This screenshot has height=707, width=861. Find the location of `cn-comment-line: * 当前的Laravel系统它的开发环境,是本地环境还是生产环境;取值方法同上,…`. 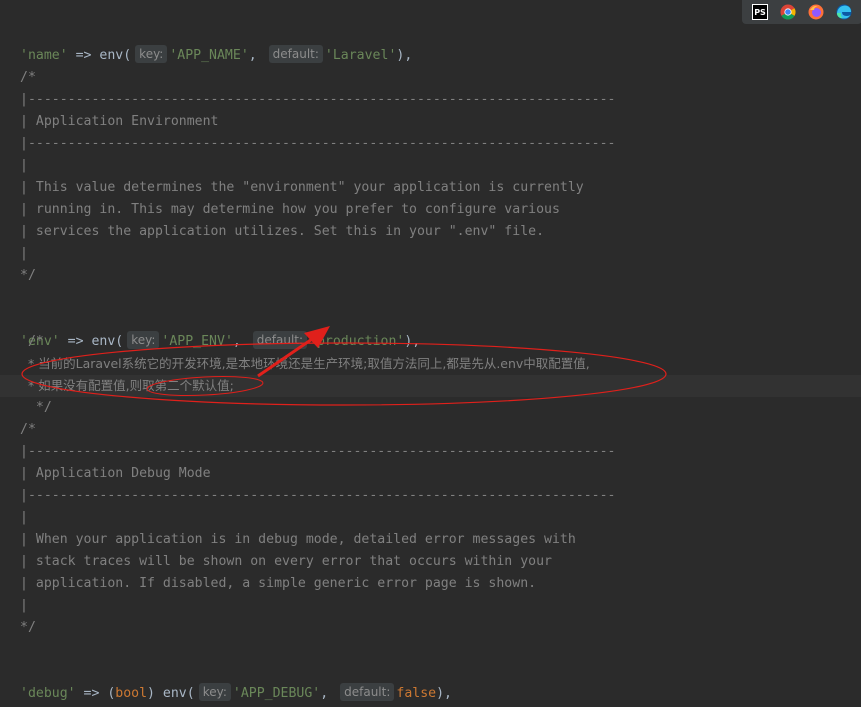

cn-comment-line: * 当前的Laravel系统它的开发环境,是本地环境还是生产环境;取值方法同上,… is located at coordinates (305, 363).